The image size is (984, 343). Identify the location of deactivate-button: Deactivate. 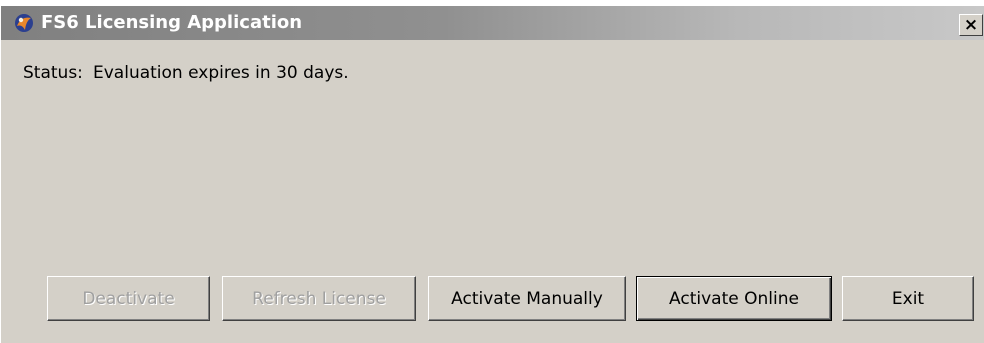
(128, 298).